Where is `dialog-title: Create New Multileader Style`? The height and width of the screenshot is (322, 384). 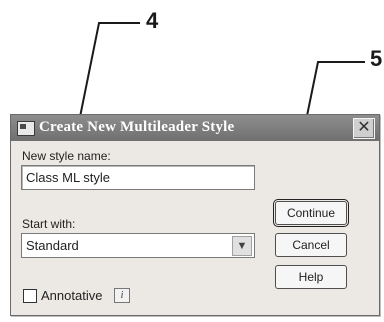
dialog-title: Create New Multileader Style is located at coordinates (137, 127).